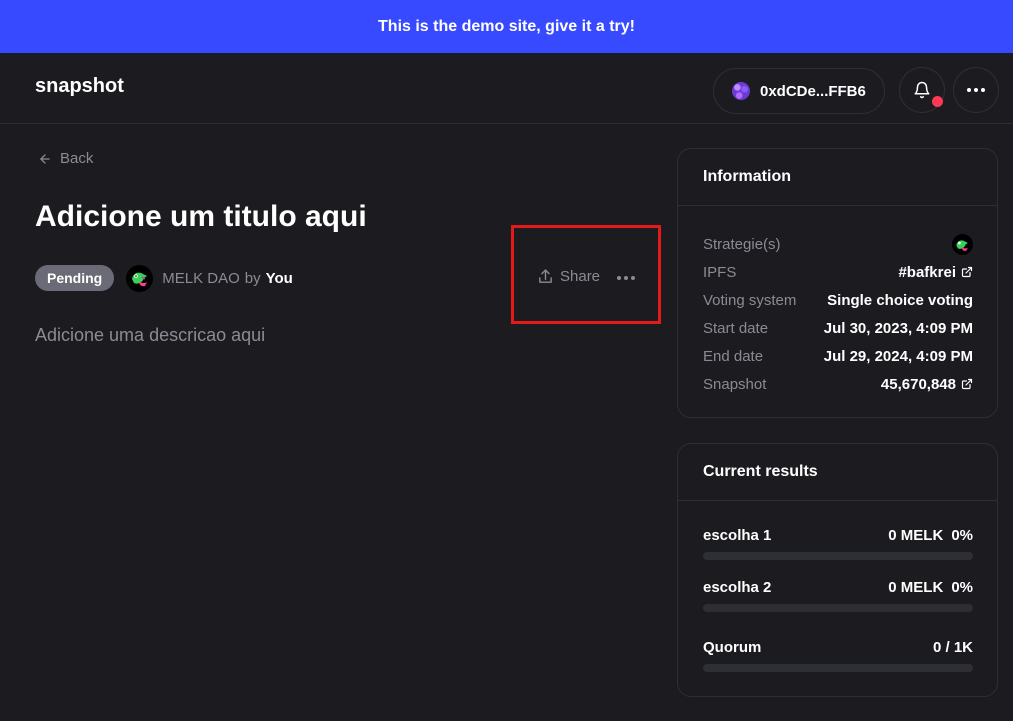 The image size is (1013, 721). Describe the element at coordinates (506, 88) in the screenshot. I see `top-navbar: snapshot 0xdCDe...FFB6` at that location.